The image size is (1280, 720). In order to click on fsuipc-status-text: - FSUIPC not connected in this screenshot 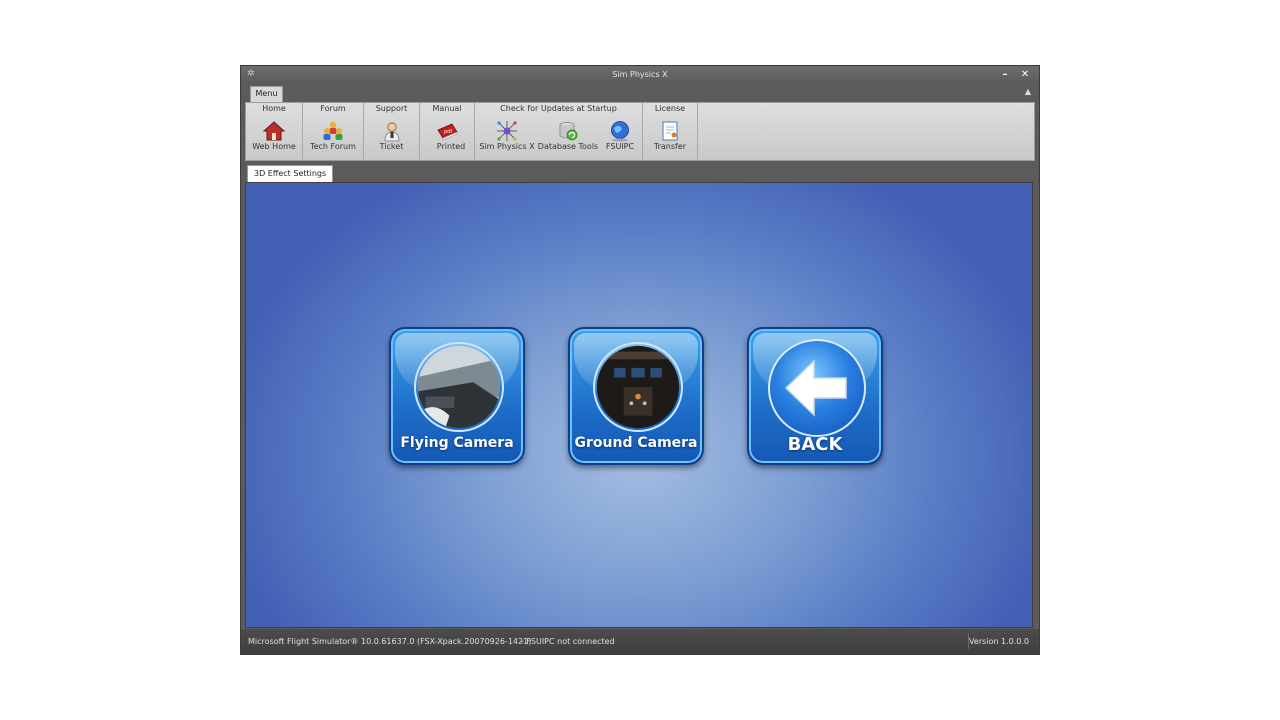, I will do `click(568, 641)`.